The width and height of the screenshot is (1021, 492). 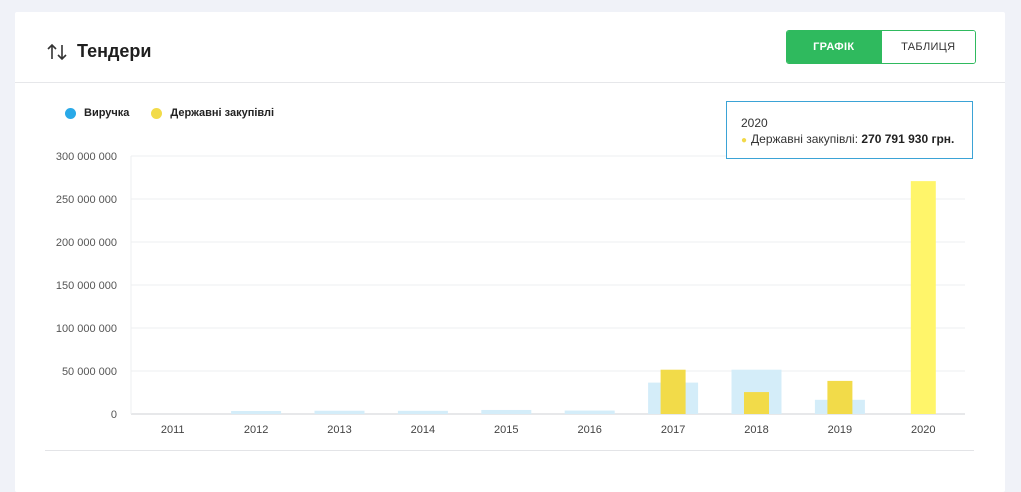 I want to click on tooltip-line: ● Державні закупівлі: 270 791 930 грн., so click(x=848, y=139).